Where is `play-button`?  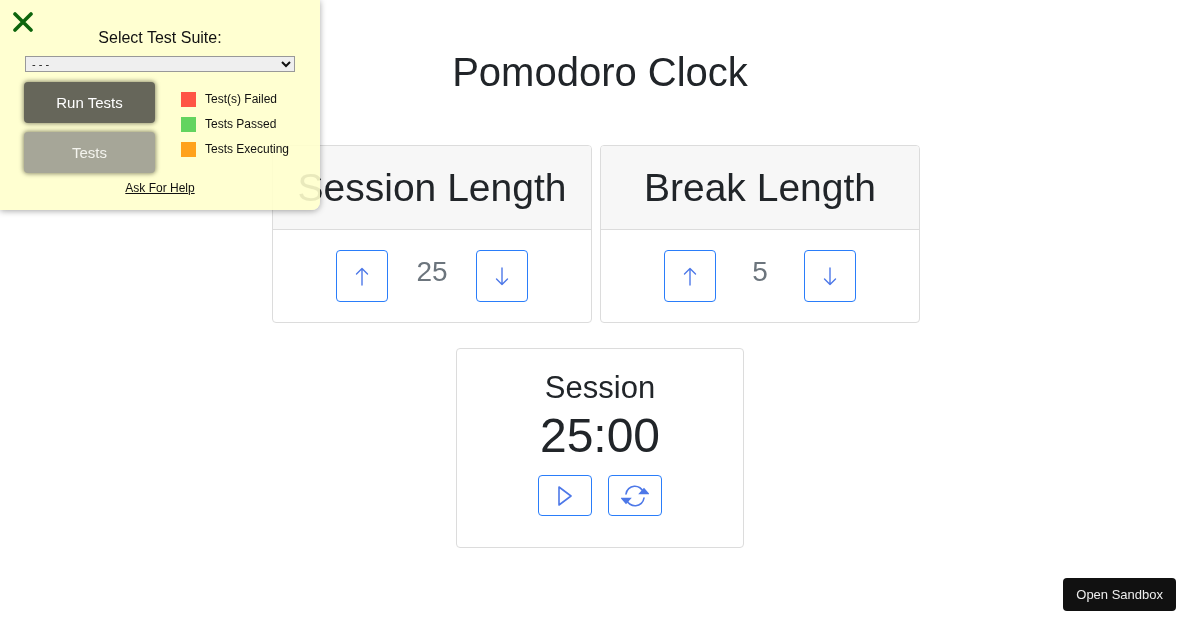
play-button is located at coordinates (565, 495).